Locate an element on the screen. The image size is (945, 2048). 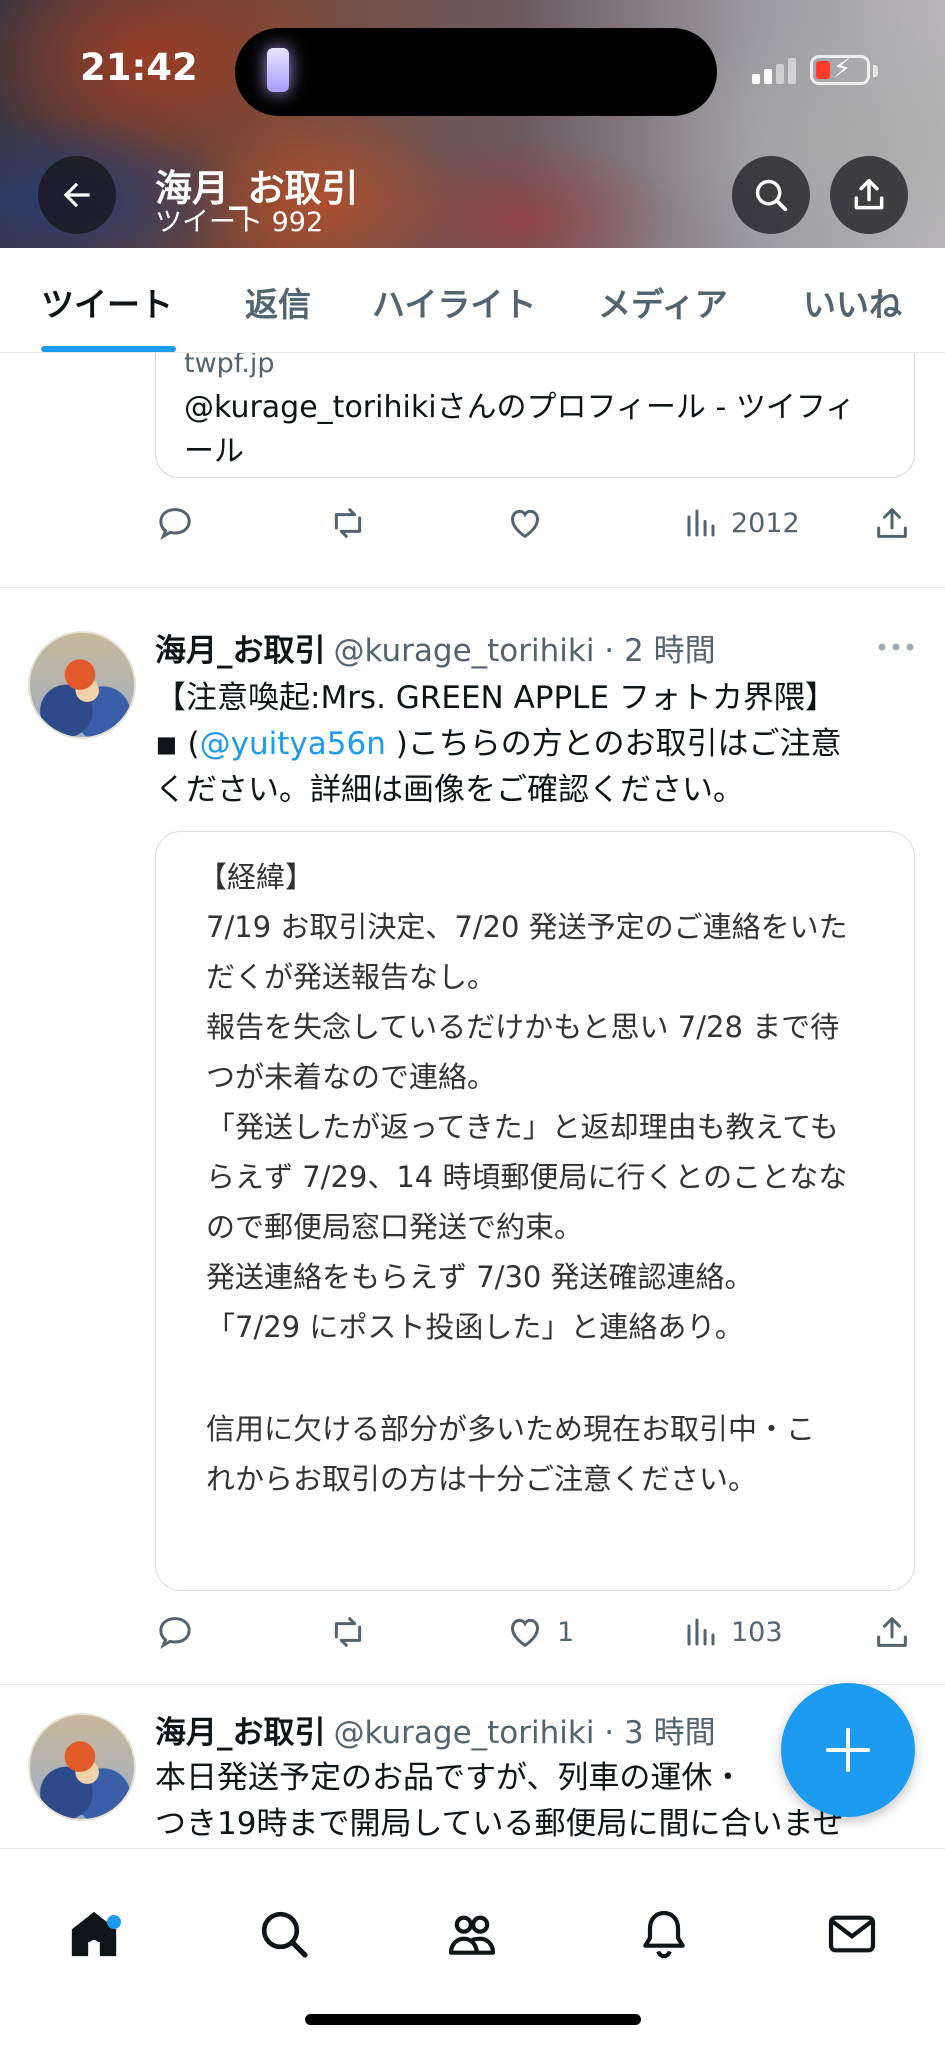
share-button is located at coordinates (869, 195).